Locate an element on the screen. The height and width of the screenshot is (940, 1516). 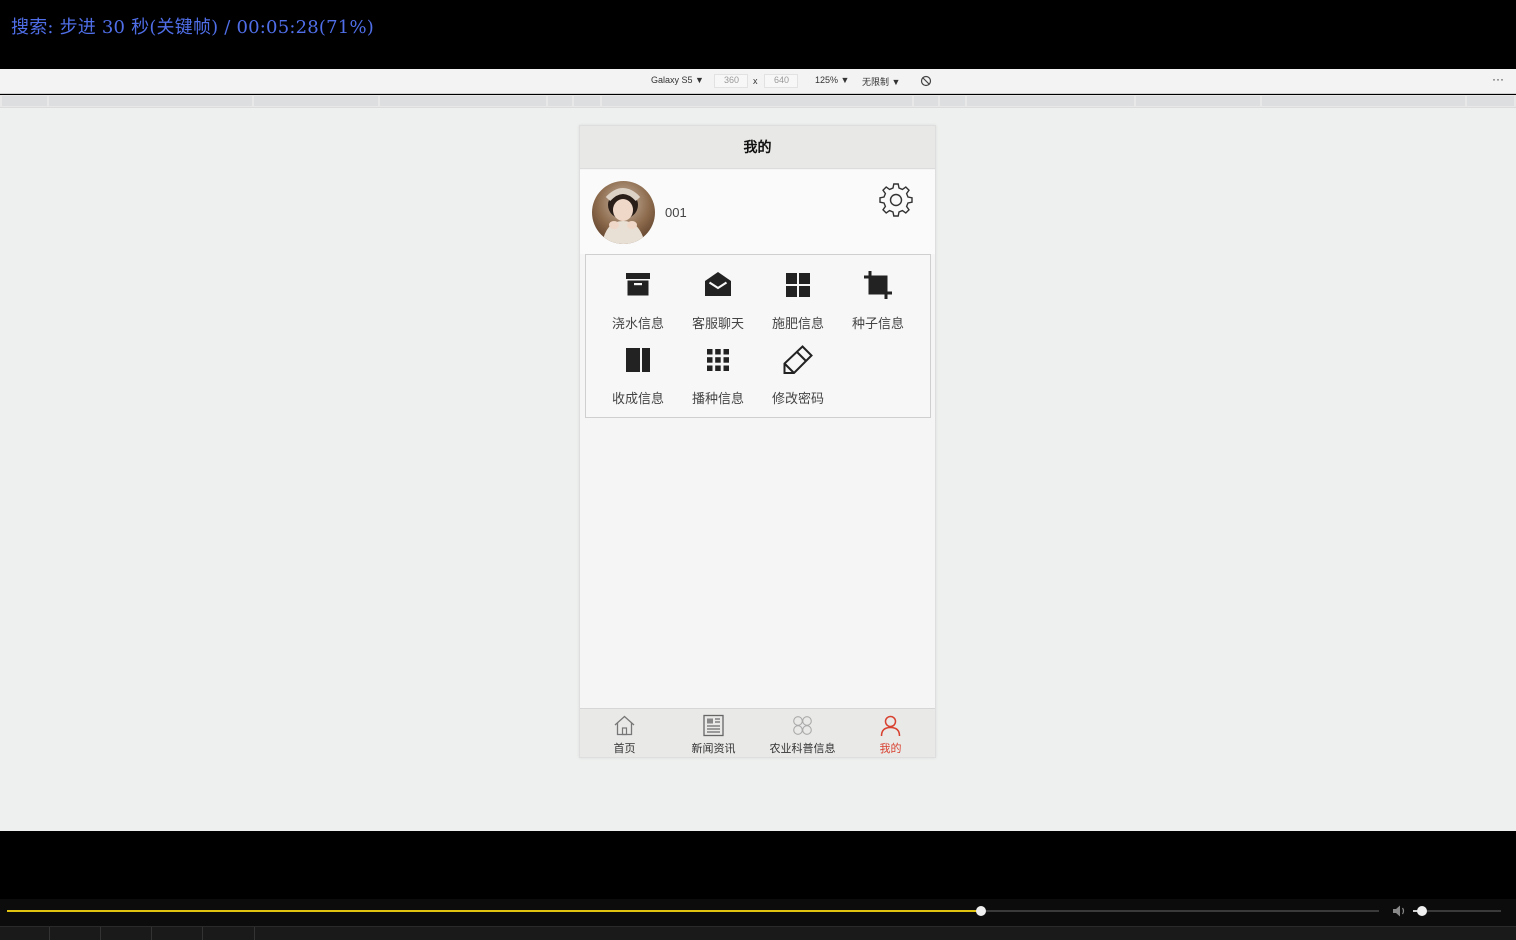
bottom-tab-bar: 首页 新闻资讯 农业科普信息 我的 is located at coordinates (757, 732).